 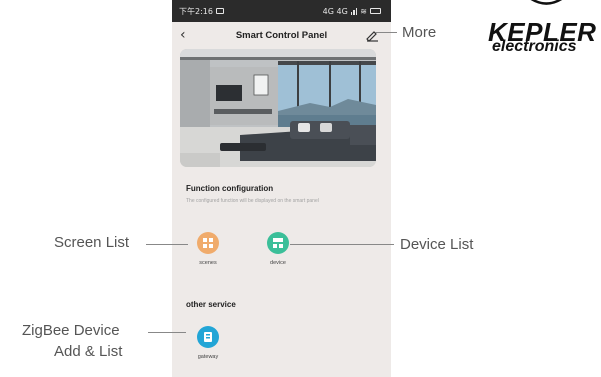 What do you see at coordinates (543, 30) in the screenshot?
I see `kepler-logo: KEPLER electronics` at bounding box center [543, 30].